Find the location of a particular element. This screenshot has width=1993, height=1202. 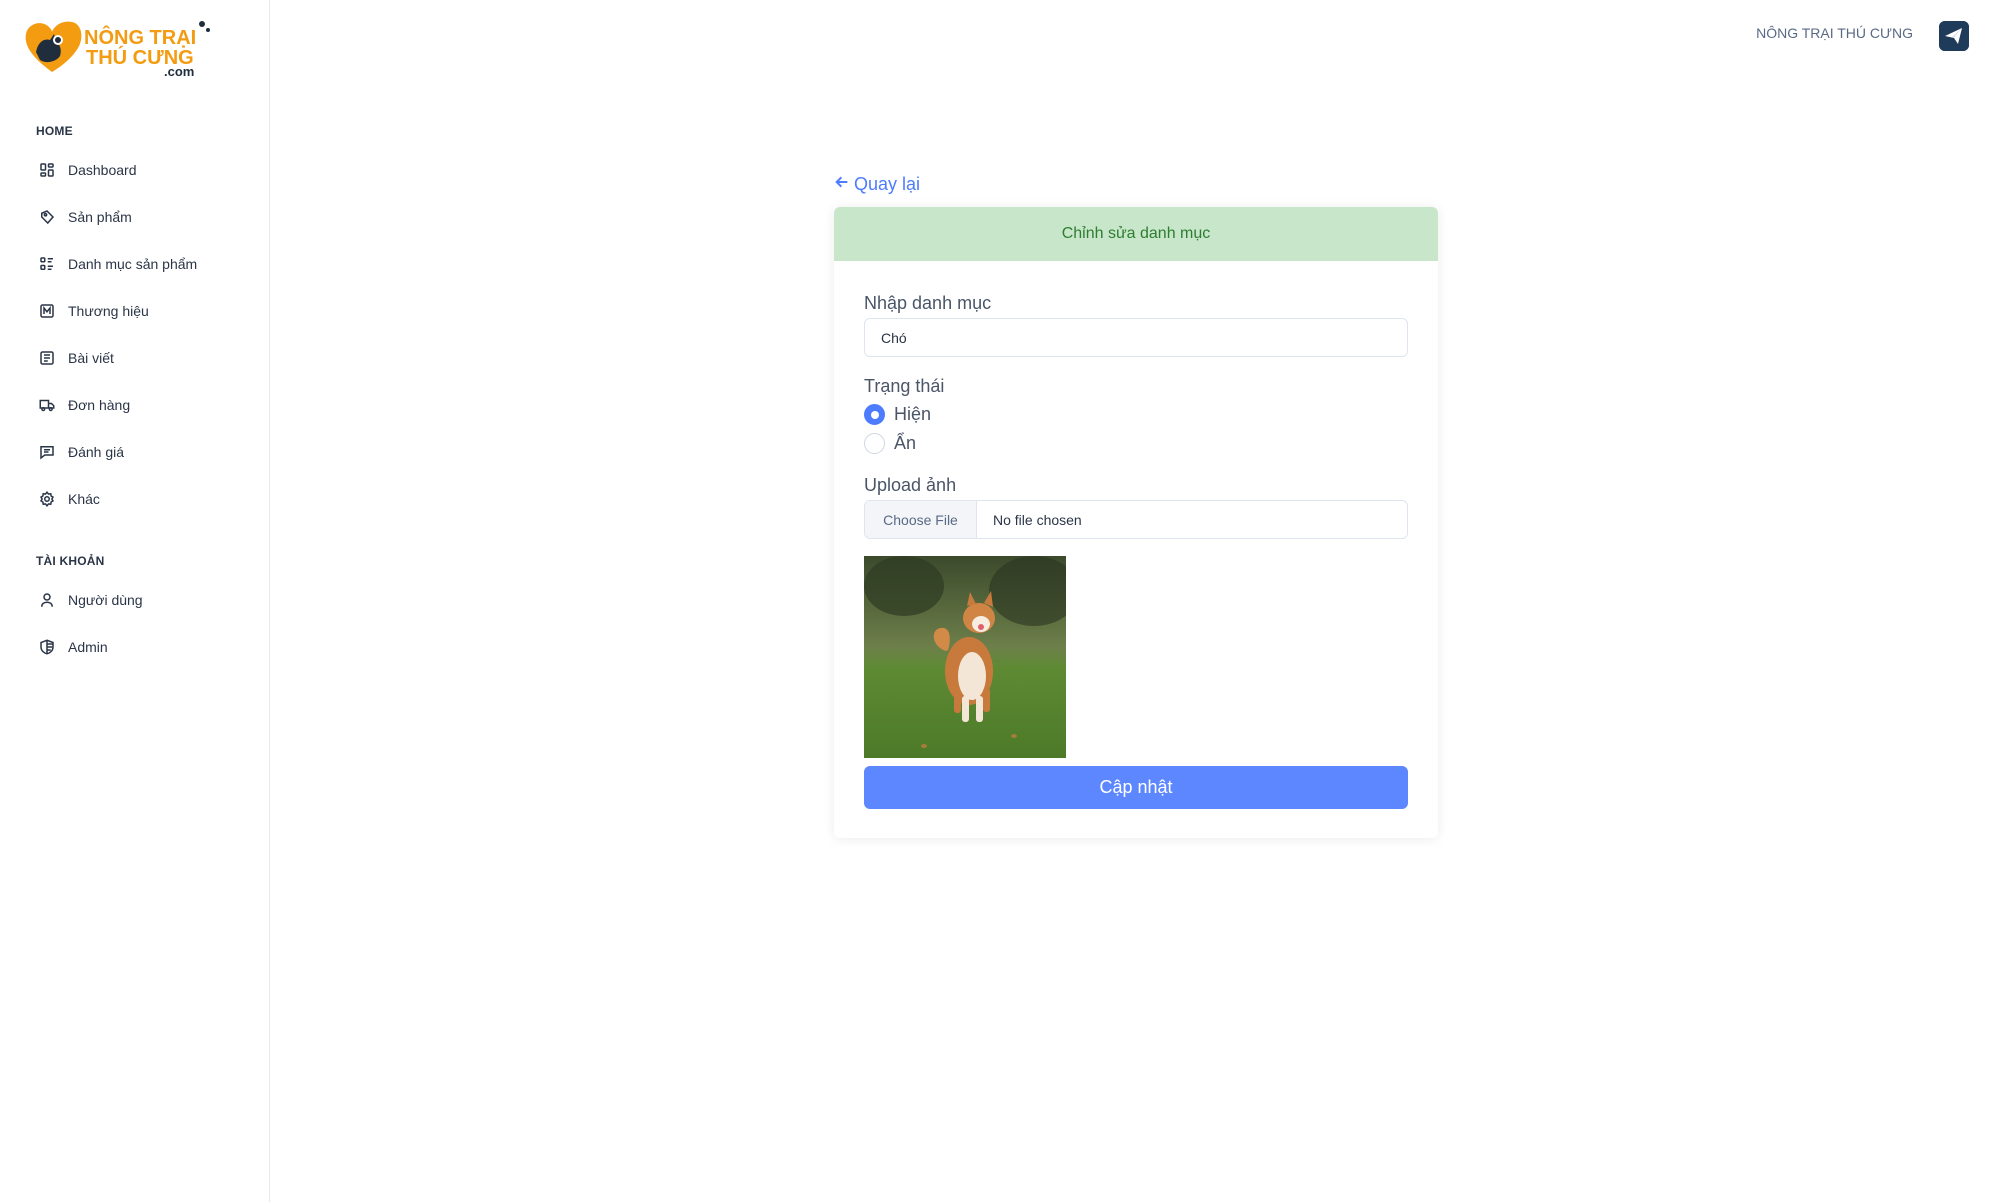

sidebar-item-articles: Bài viết is located at coordinates (141, 358).